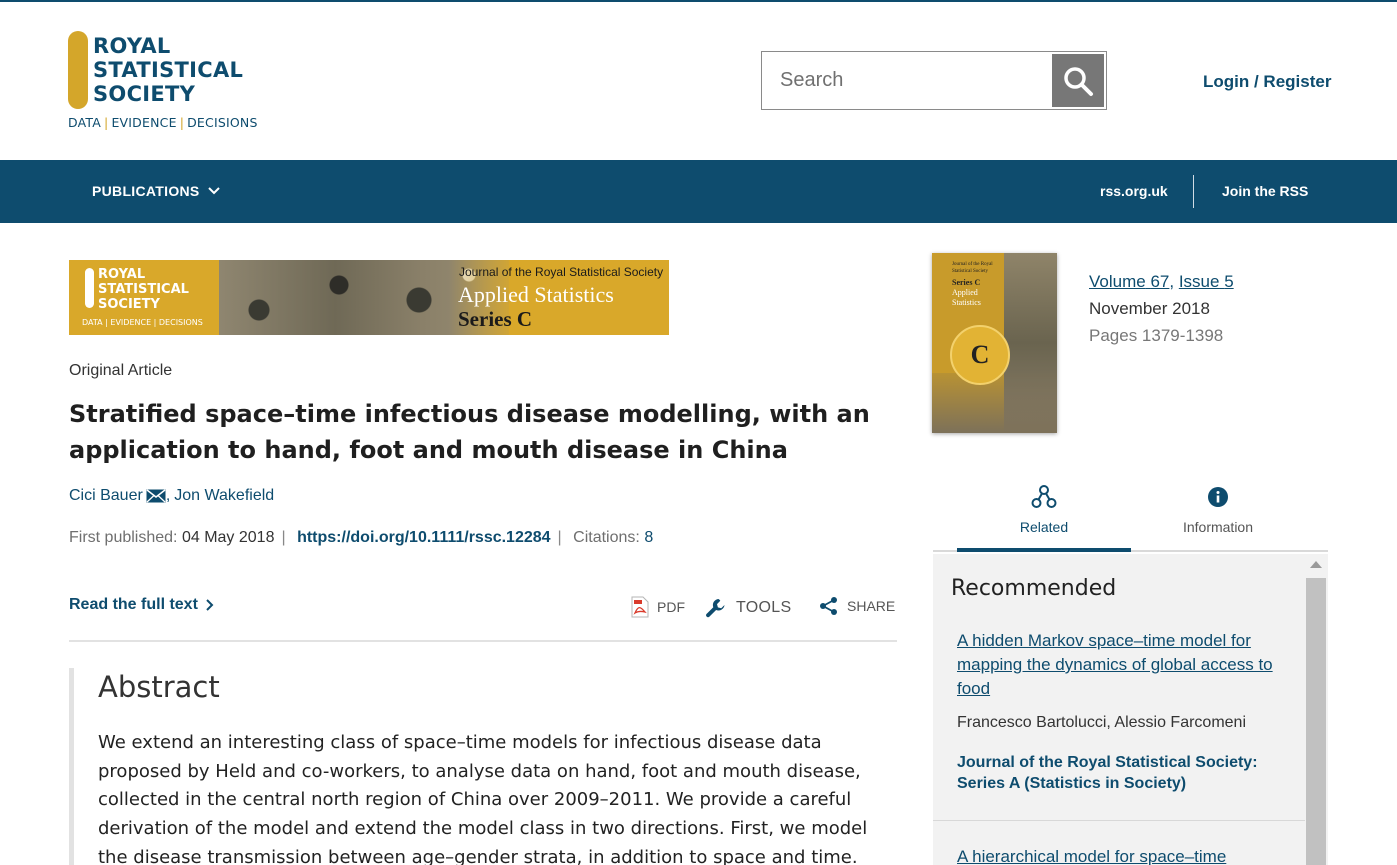  I want to click on pdf-button: PDF, so click(658, 607).